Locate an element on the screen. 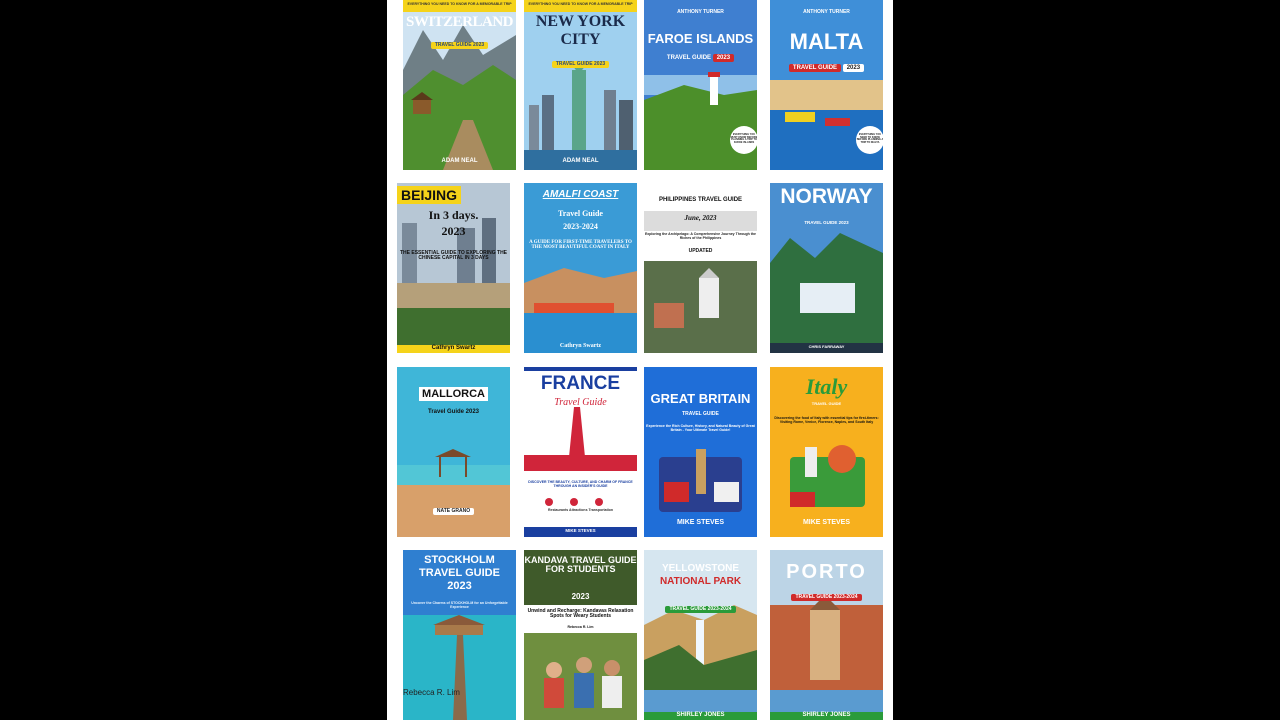  book-title-line2: NATIONAL PARK is located at coordinates (700, 581).